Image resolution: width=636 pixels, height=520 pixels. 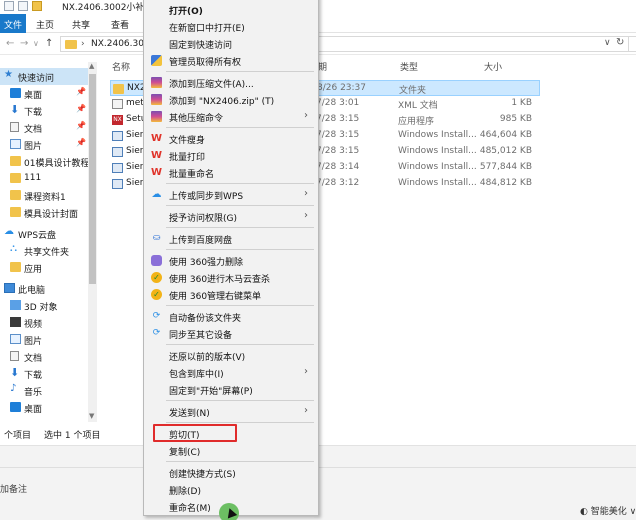 What do you see at coordinates (231, 43) in the screenshot?
I see `menu-item: 固定到快速访问` at bounding box center [231, 43].